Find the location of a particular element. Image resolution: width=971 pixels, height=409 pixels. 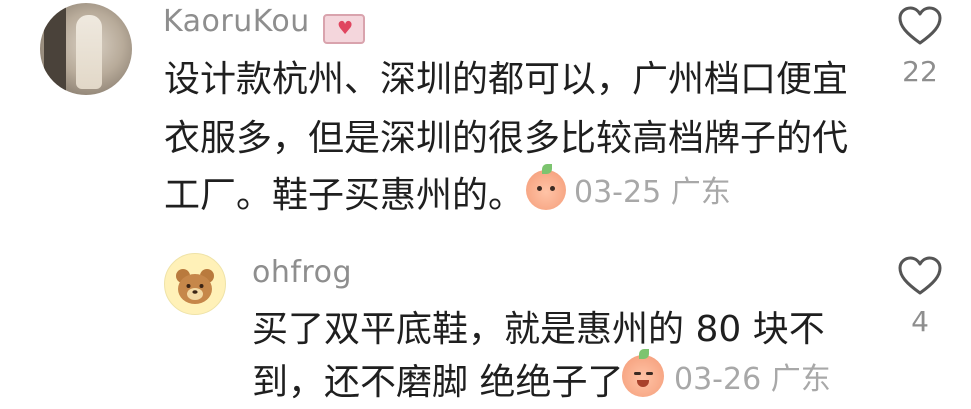

peach-shy-emoji-icon is located at coordinates (546, 187).